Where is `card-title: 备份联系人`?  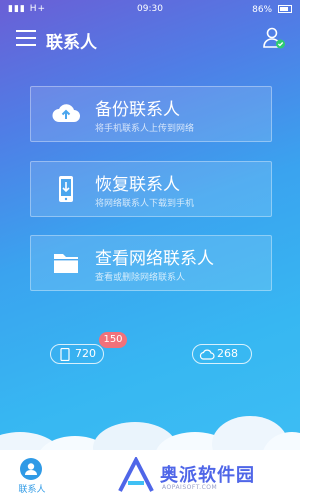
card-title: 备份联系人 is located at coordinates (137, 110).